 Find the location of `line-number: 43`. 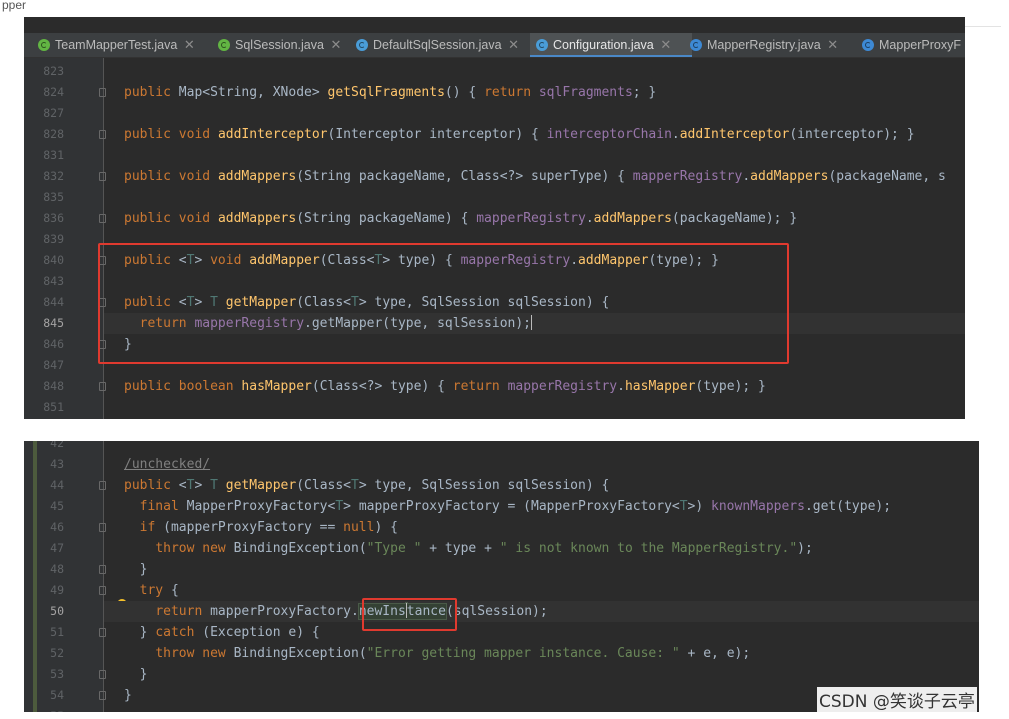

line-number: 43 is located at coordinates (57, 464).